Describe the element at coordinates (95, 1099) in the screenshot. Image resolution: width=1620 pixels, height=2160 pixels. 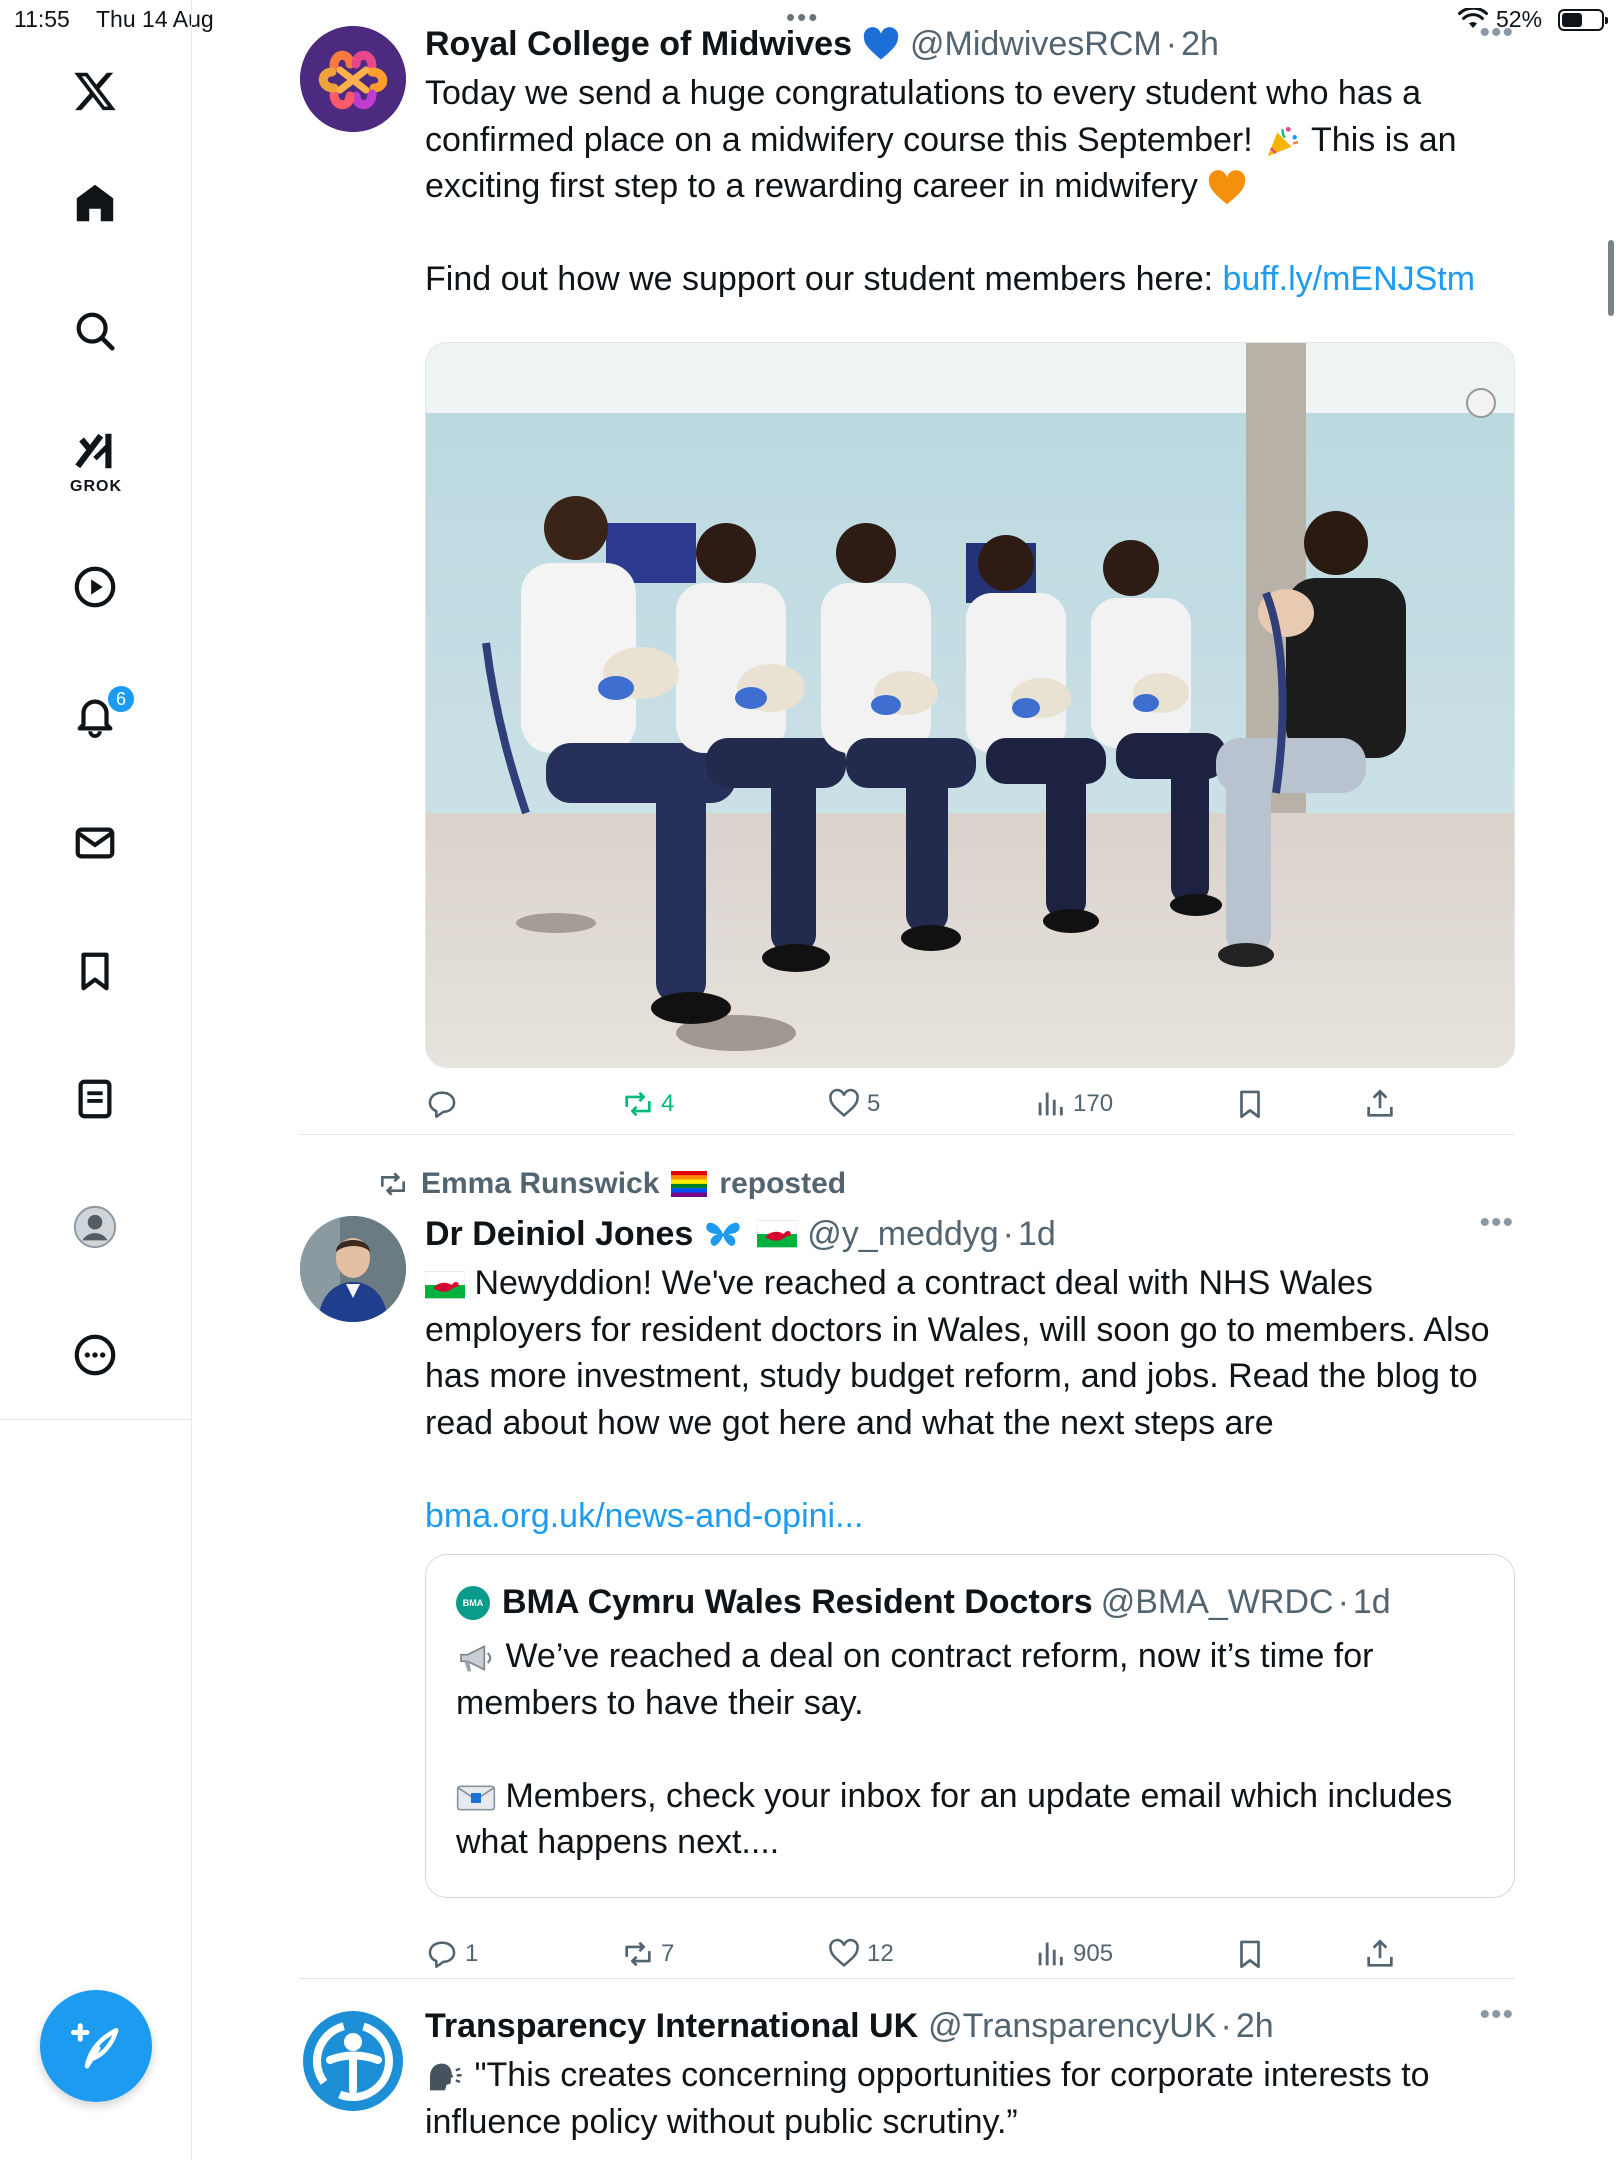
I see `lists-icon` at that location.